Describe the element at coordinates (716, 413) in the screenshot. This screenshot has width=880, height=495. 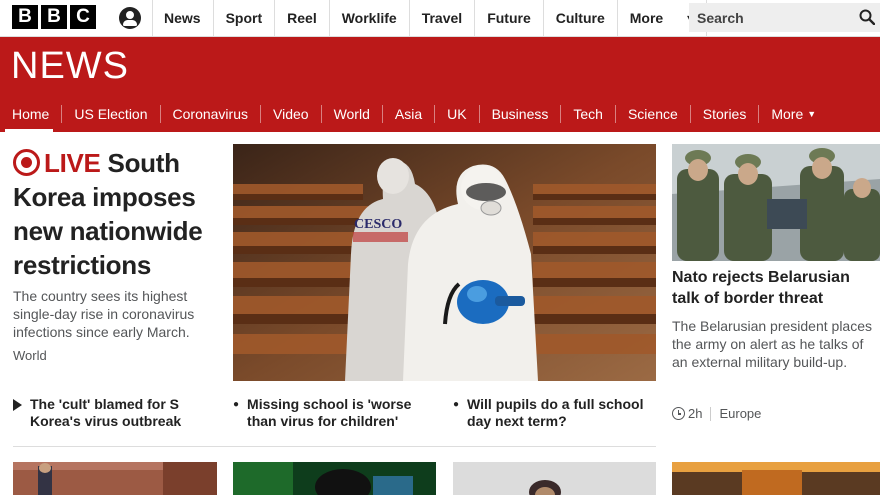
I see `side-story-meta: 2h Europe` at that location.